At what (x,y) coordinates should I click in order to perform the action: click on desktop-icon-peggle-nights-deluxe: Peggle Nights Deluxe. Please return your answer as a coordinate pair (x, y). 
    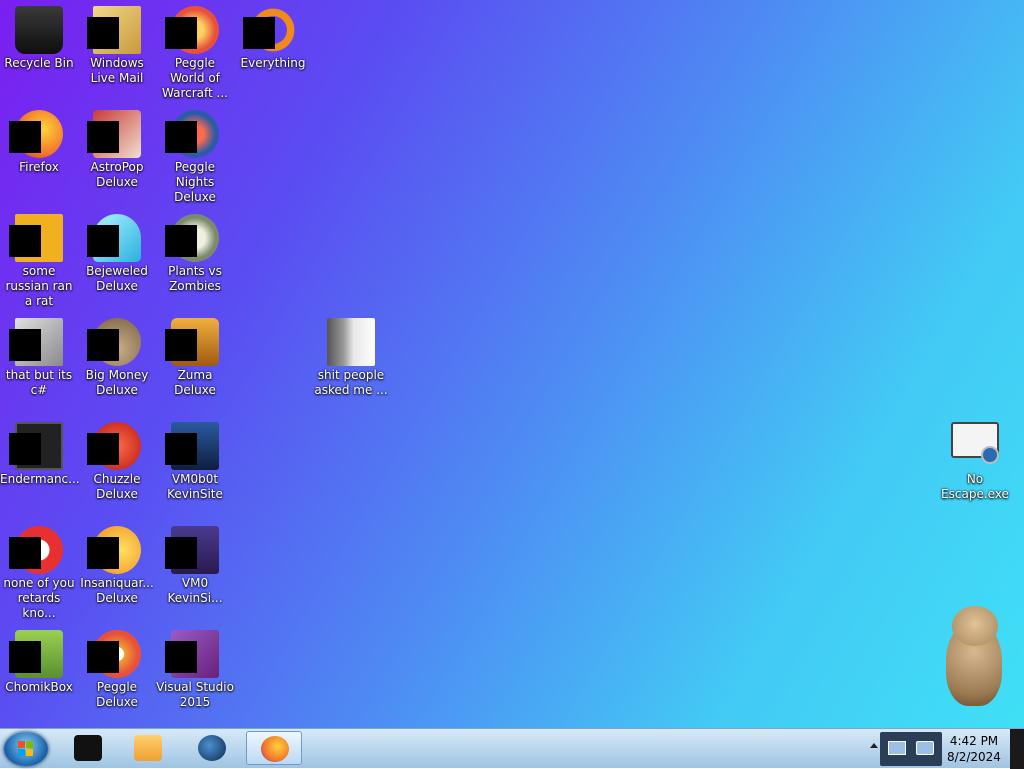
    Looking at the image, I should click on (195, 157).